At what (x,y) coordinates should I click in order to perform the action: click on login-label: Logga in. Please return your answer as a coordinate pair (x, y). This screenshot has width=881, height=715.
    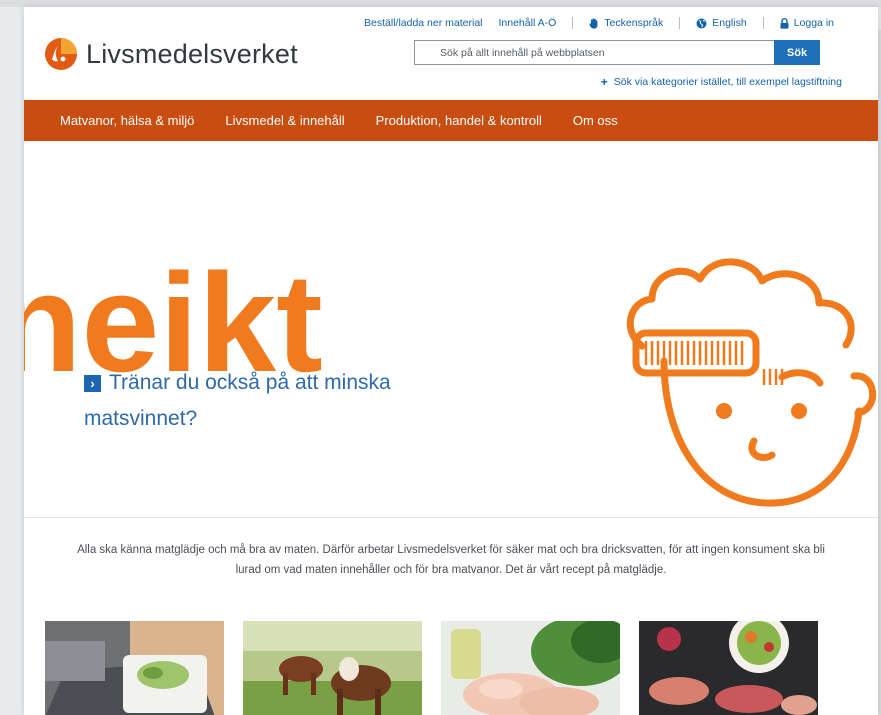
    Looking at the image, I should click on (813, 23).